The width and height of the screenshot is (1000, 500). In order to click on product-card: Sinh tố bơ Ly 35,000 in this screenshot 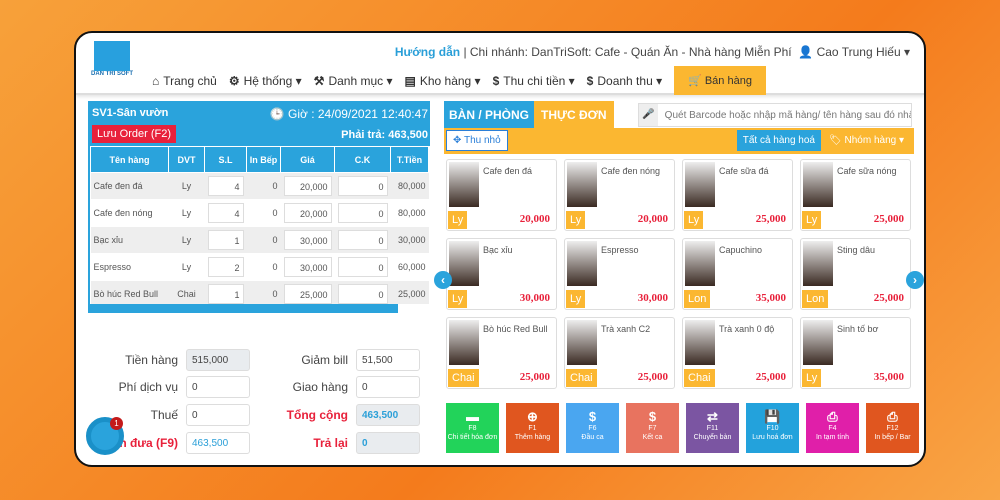, I will do `click(855, 353)`.